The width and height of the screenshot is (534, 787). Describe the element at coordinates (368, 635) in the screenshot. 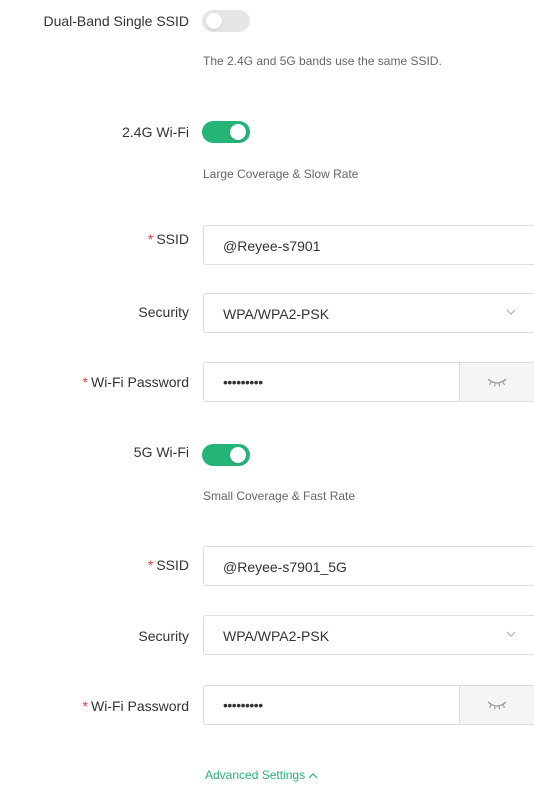

I see `security-5-select: WPA/WPA2-PSK` at that location.